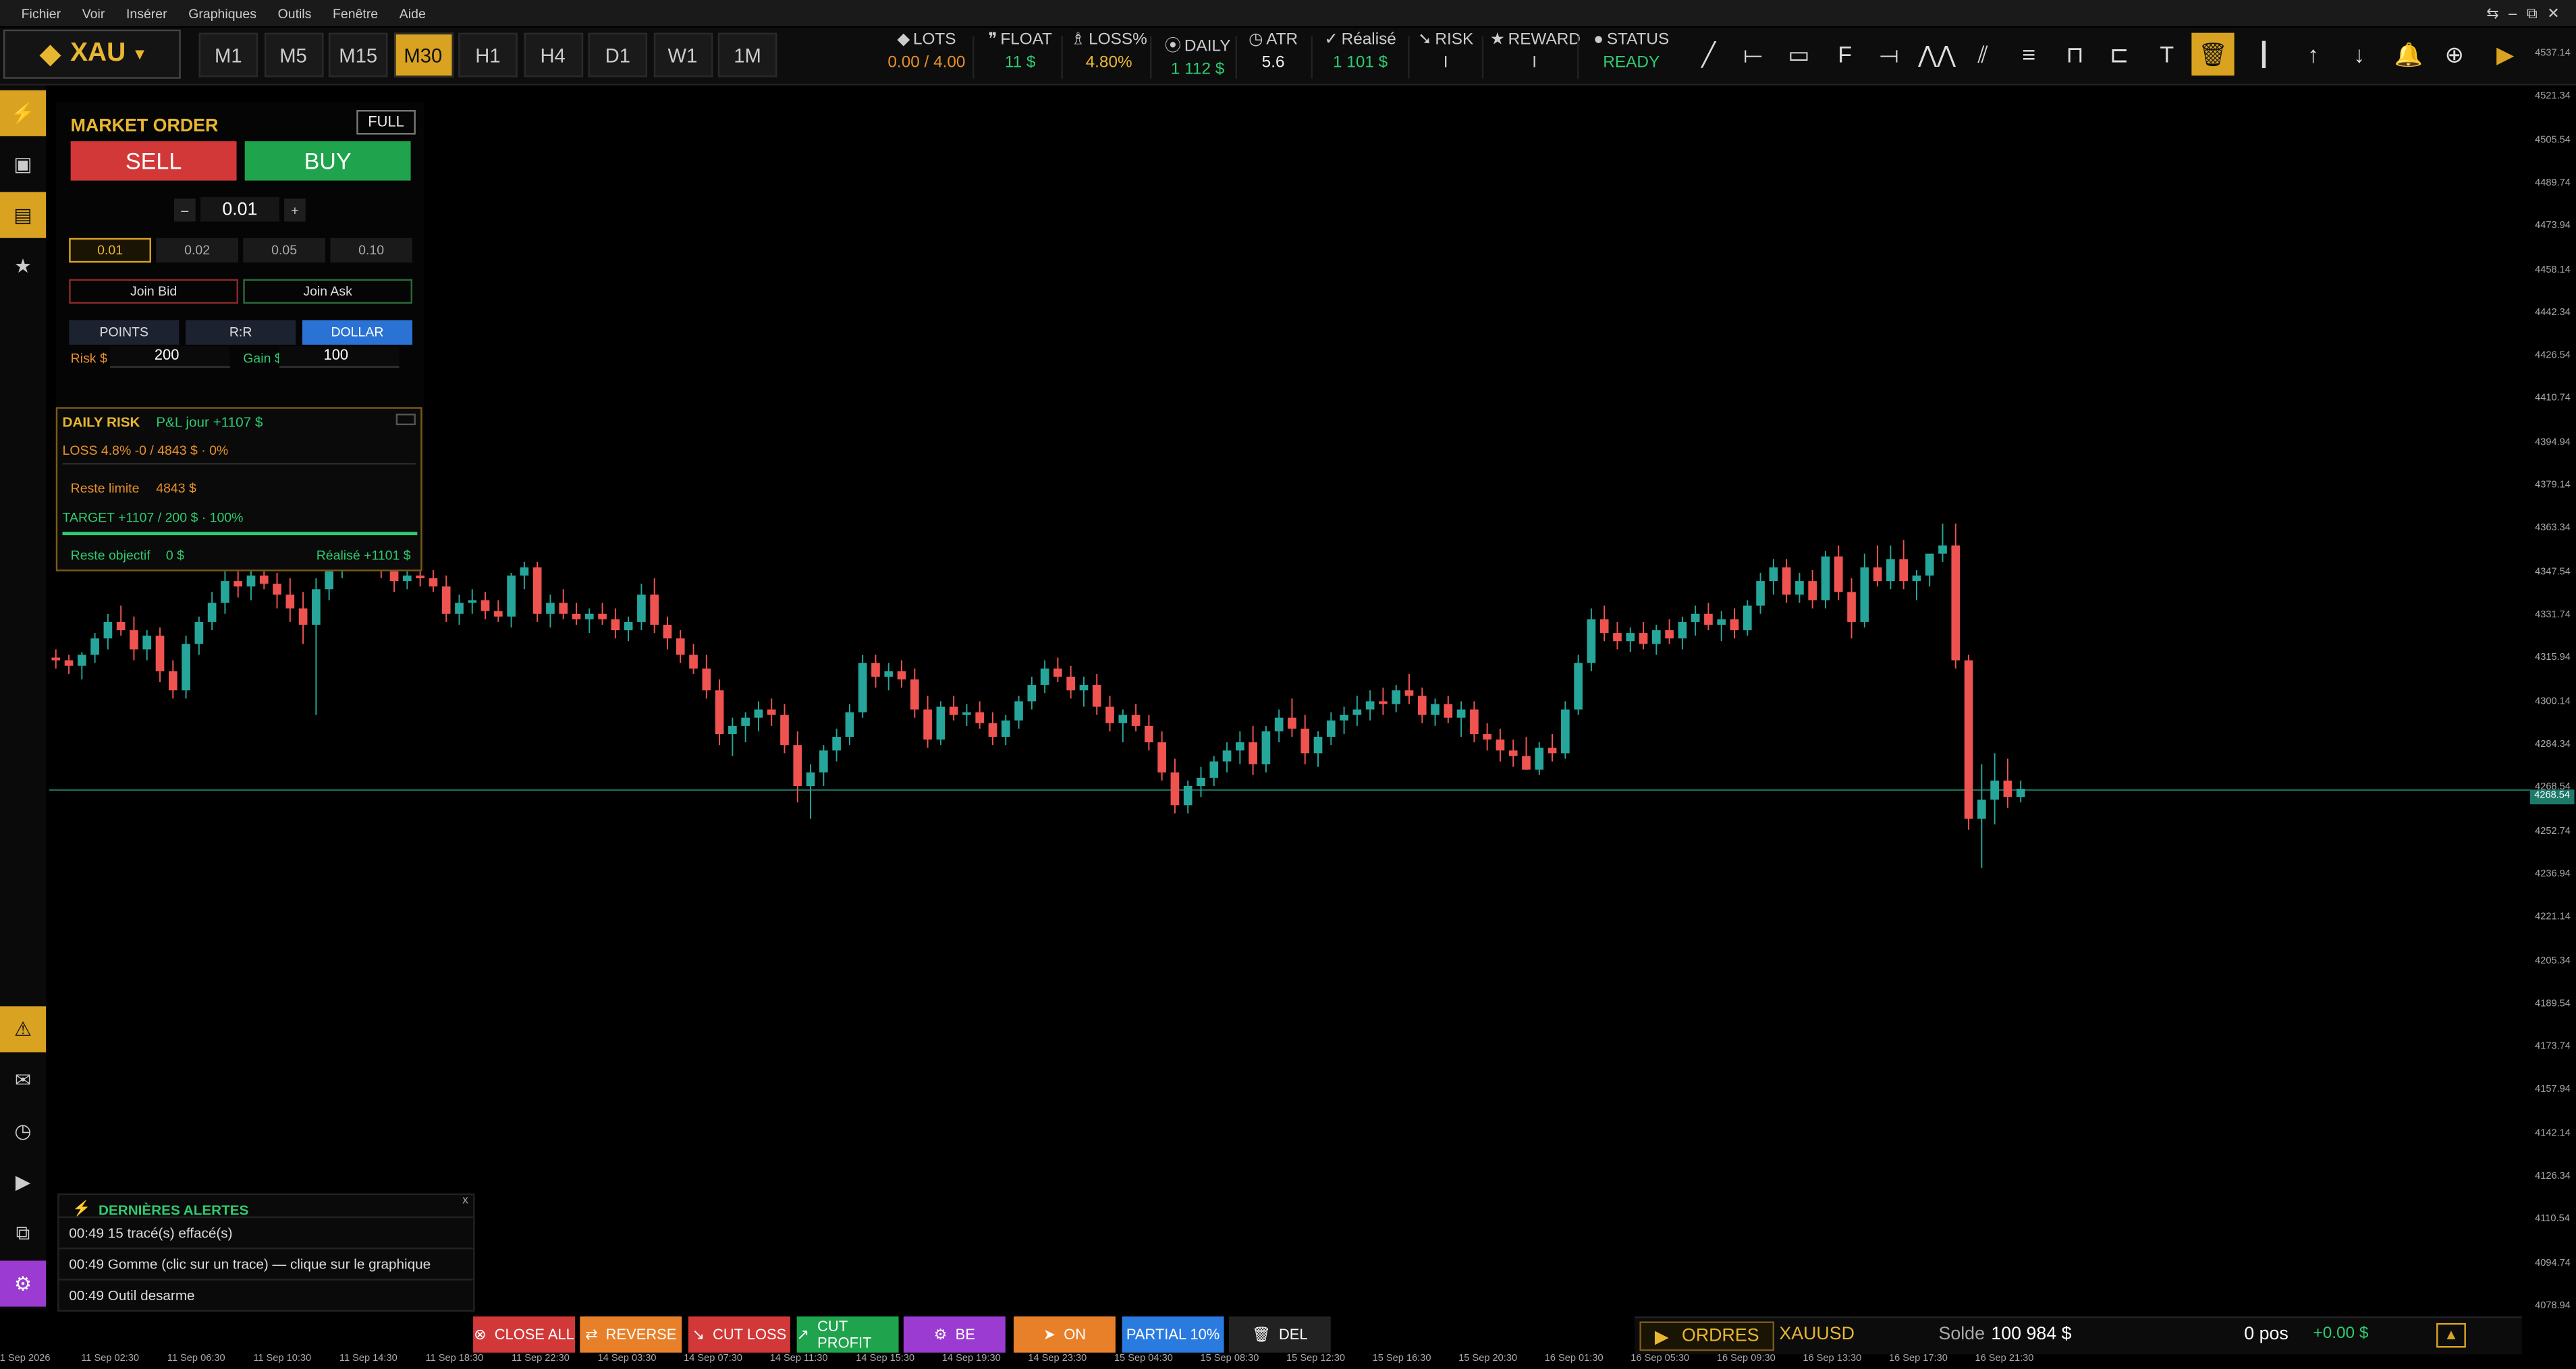 The image size is (2576, 1369). What do you see at coordinates (2264, 55) in the screenshot?
I see `vline-icon: ┃` at bounding box center [2264, 55].